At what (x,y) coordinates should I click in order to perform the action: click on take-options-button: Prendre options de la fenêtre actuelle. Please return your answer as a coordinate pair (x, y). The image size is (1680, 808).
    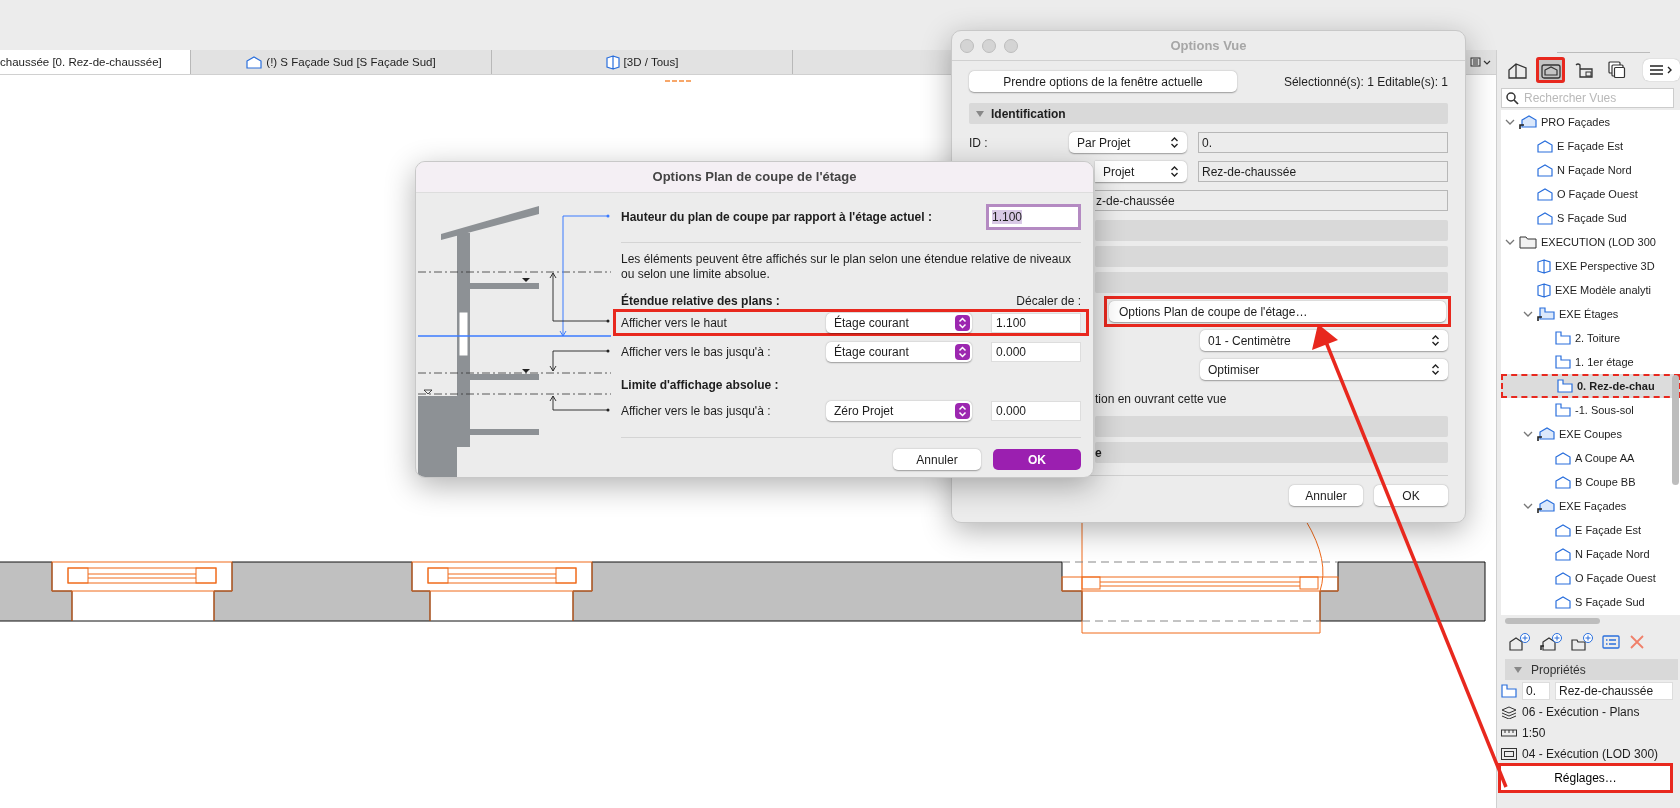
    Looking at the image, I should click on (1103, 81).